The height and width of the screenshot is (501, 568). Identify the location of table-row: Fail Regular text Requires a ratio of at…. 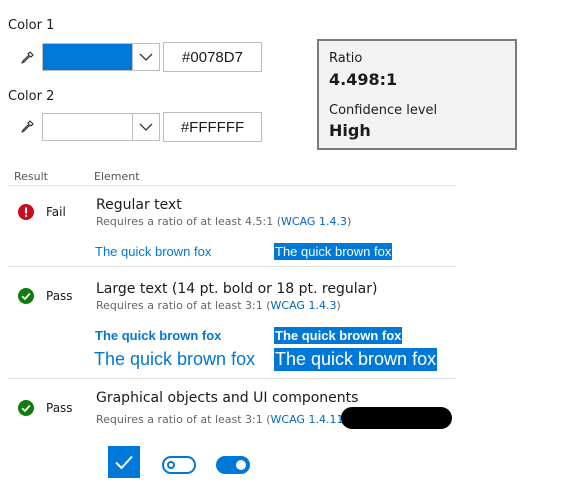
(228, 226).